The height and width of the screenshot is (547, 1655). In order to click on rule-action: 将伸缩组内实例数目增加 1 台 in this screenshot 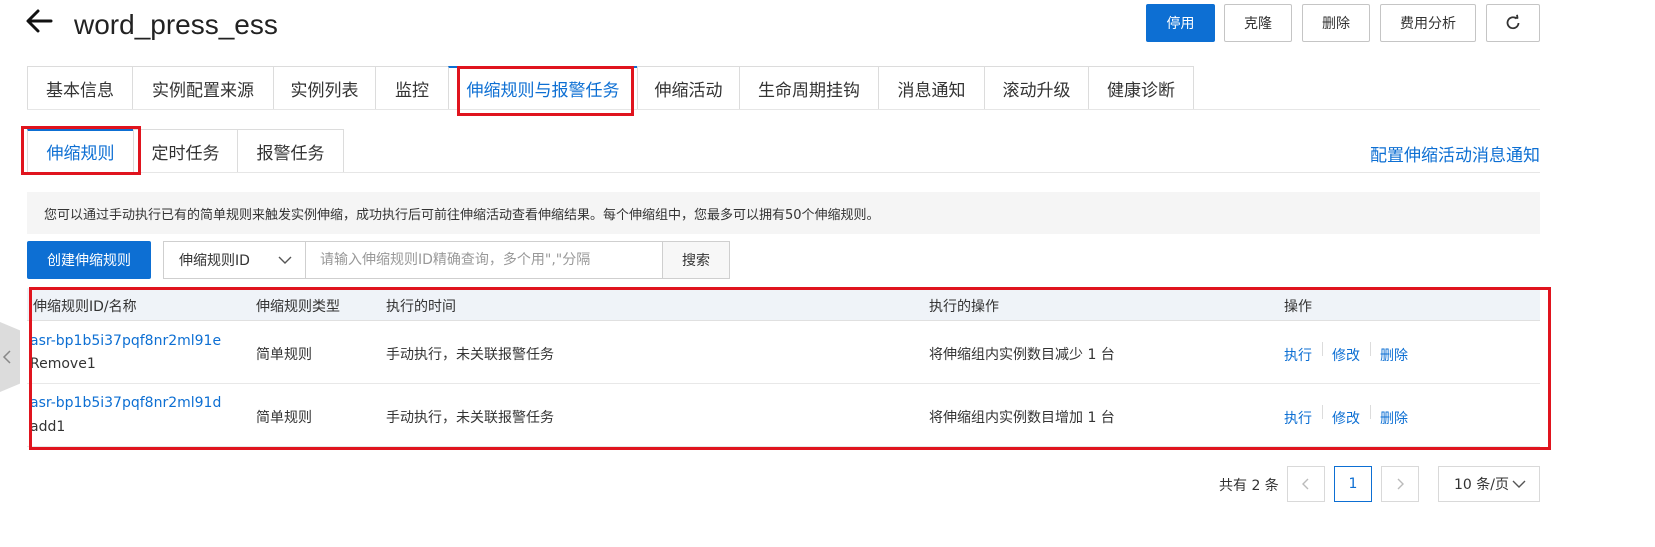, I will do `click(1022, 418)`.